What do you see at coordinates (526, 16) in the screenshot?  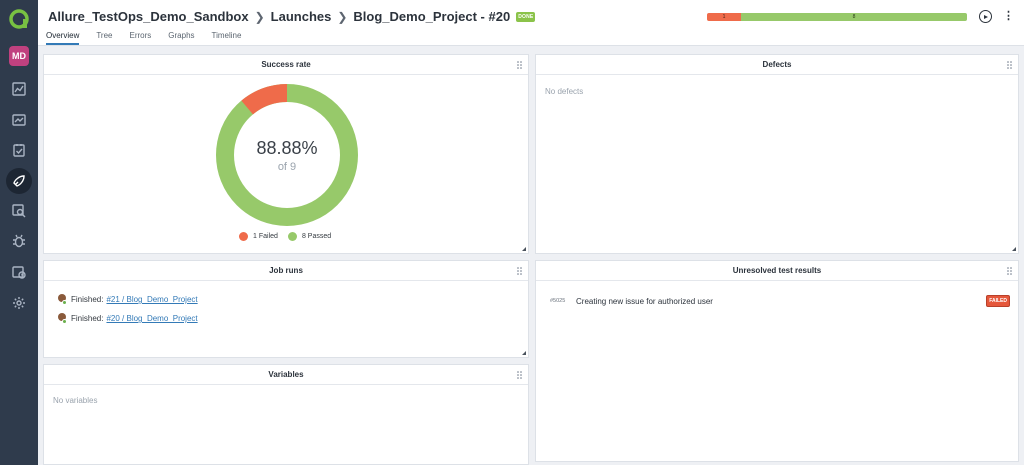 I see `status-badge: DONE` at bounding box center [526, 16].